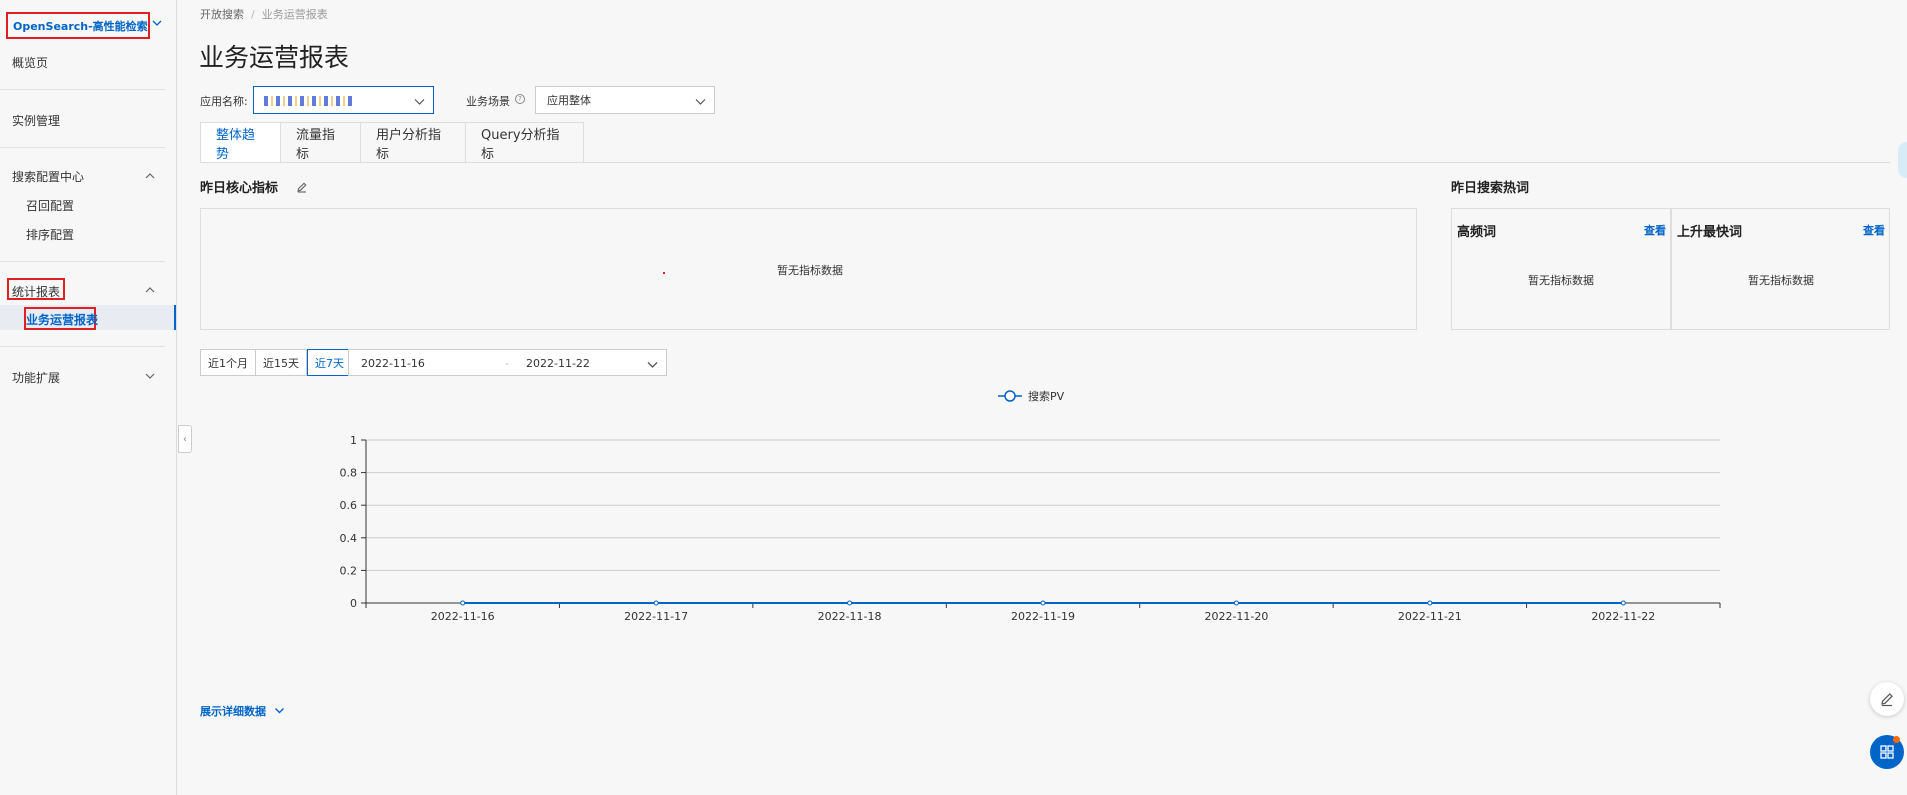  I want to click on scene-value: 应用整体, so click(569, 100).